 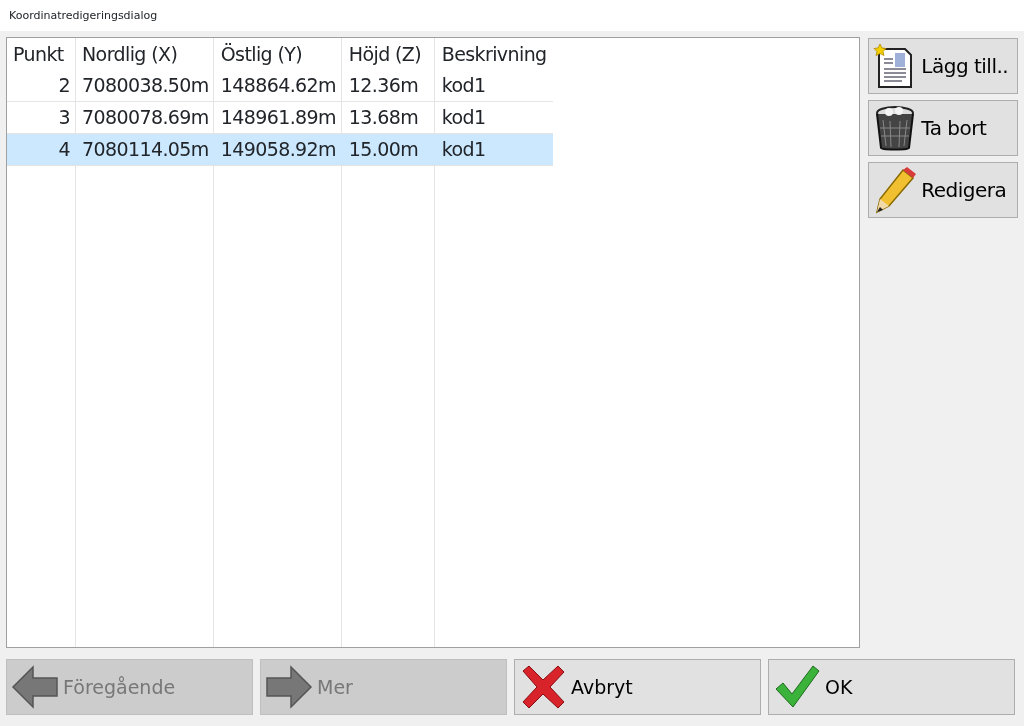 I want to click on table-cell: 7080114.05m, so click(x=145, y=148).